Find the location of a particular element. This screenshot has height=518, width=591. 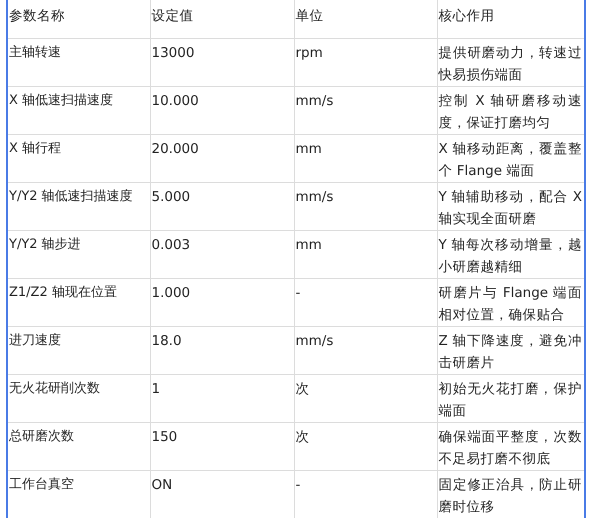

table-cell: 1.000 is located at coordinates (222, 302).